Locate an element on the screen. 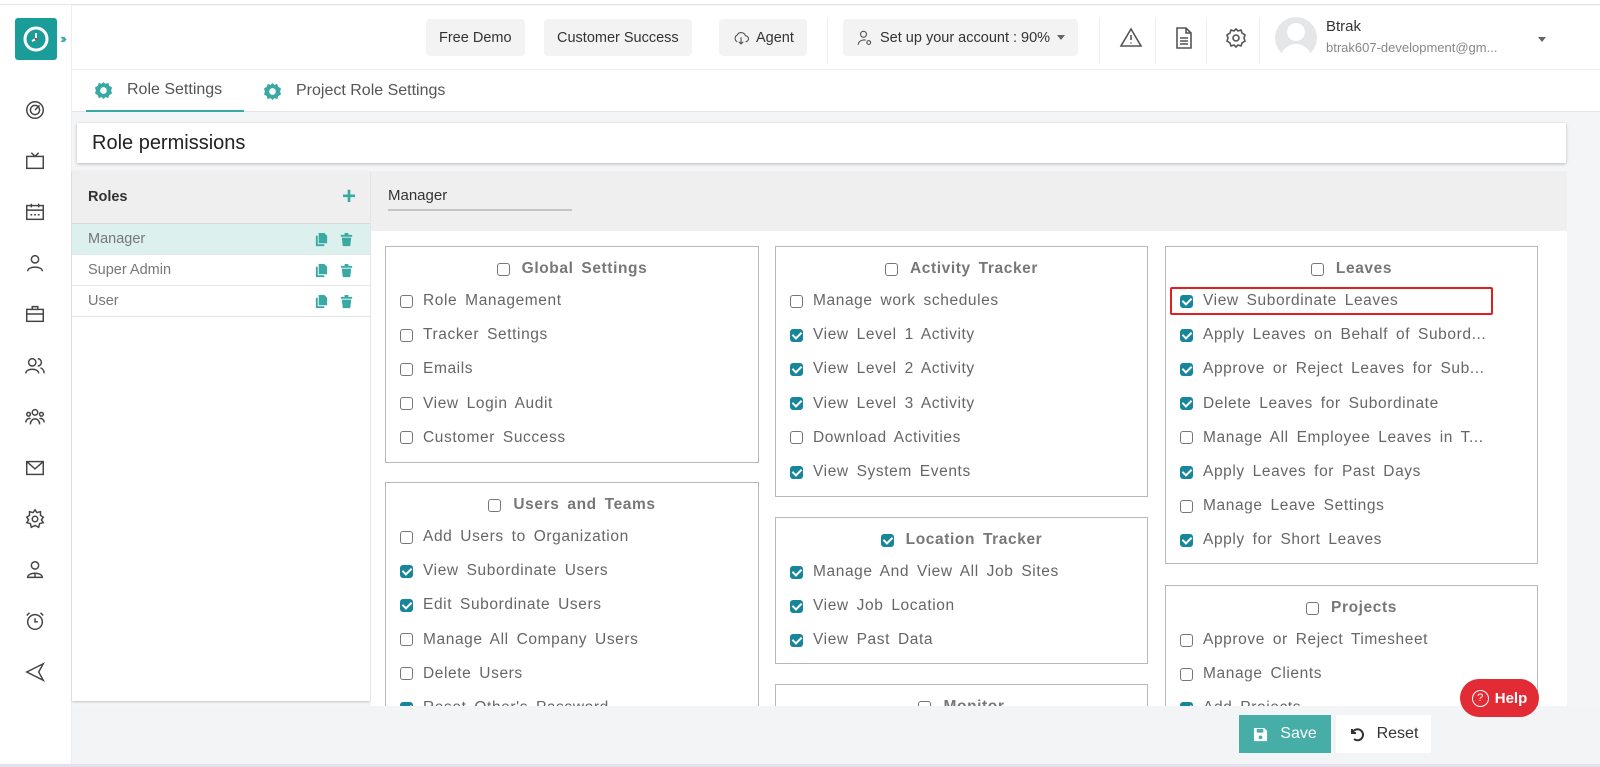 The width and height of the screenshot is (1600, 767). permission-item: Approve or Reject Timesheet is located at coordinates (1304, 640).